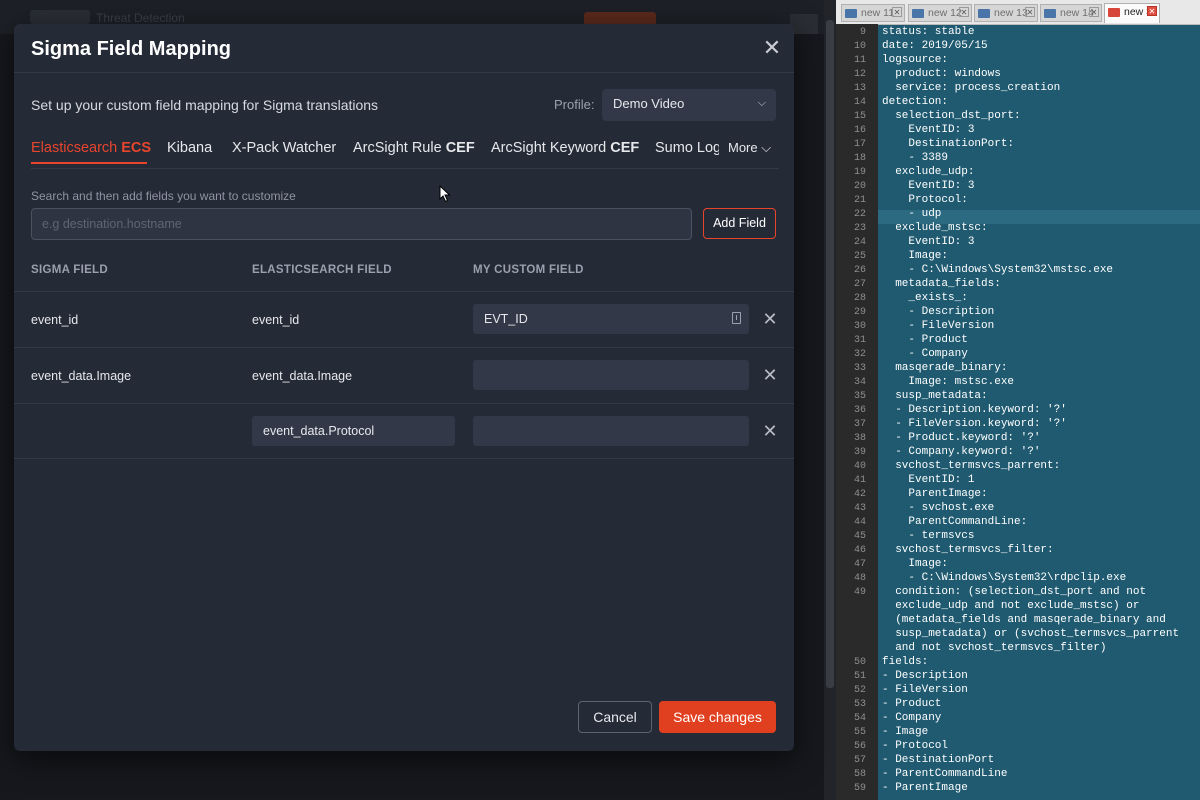 Image resolution: width=1200 pixels, height=800 pixels. Describe the element at coordinates (140, 18) in the screenshot. I see `background-title: Threat Detection` at that location.